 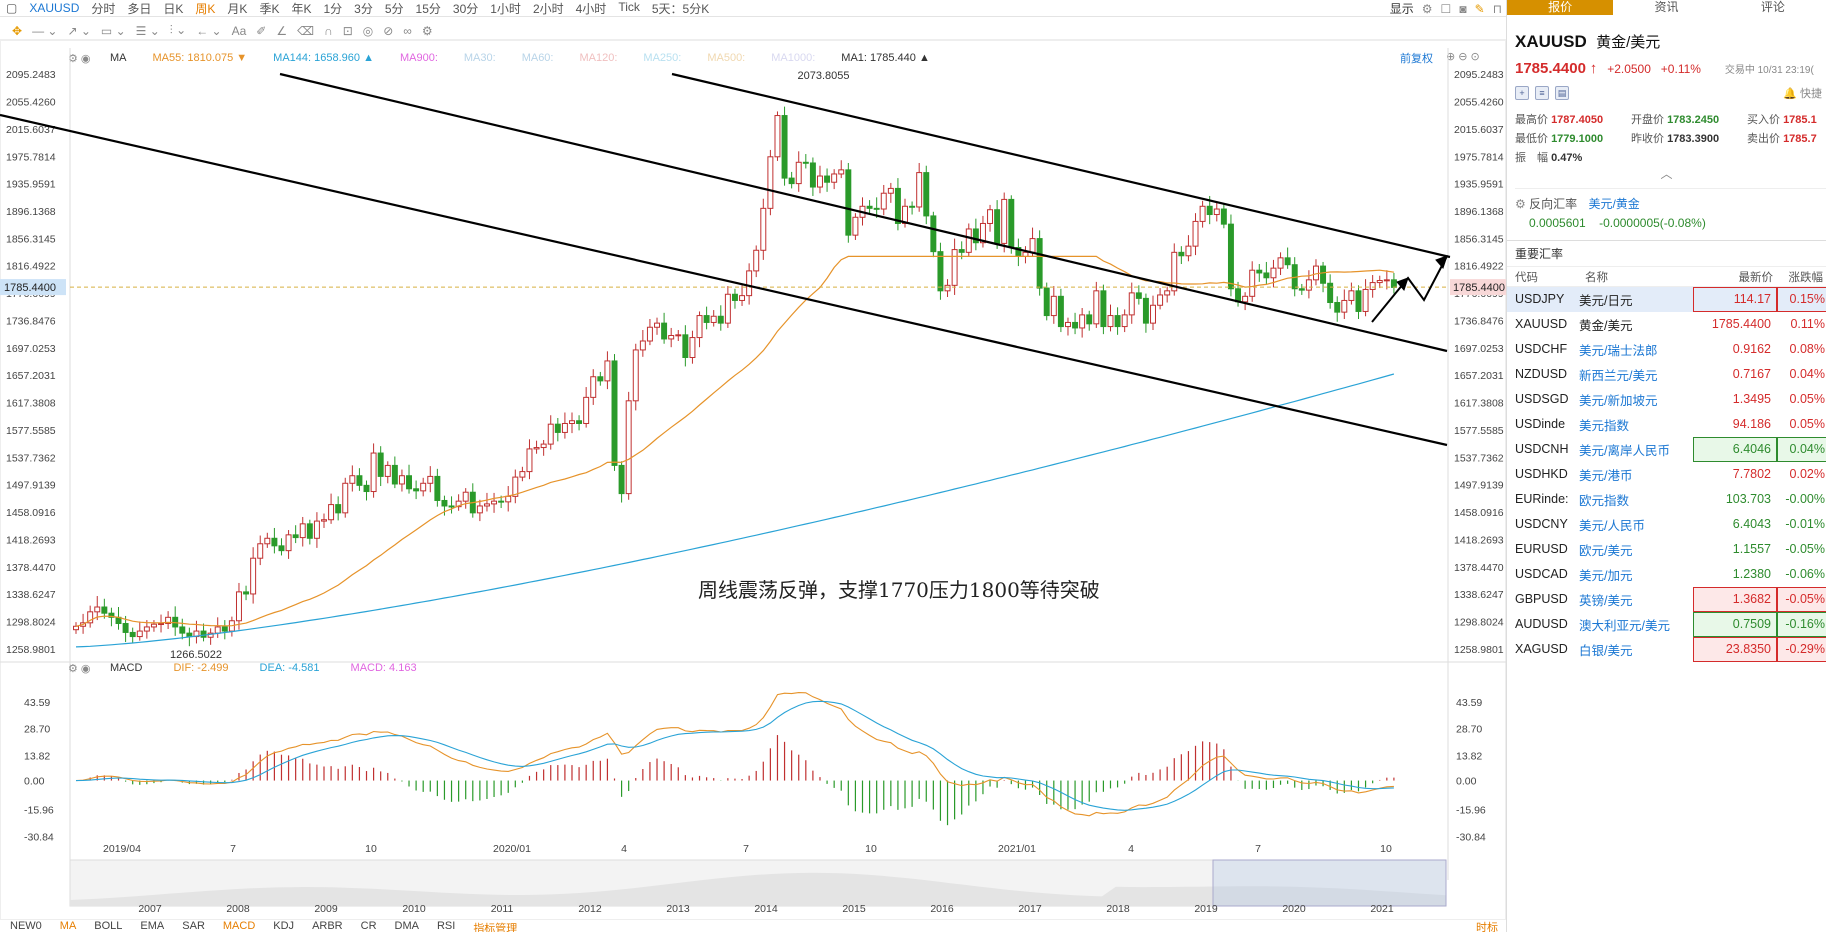 I want to click on price-cell: 114.17, so click(x=1735, y=299).